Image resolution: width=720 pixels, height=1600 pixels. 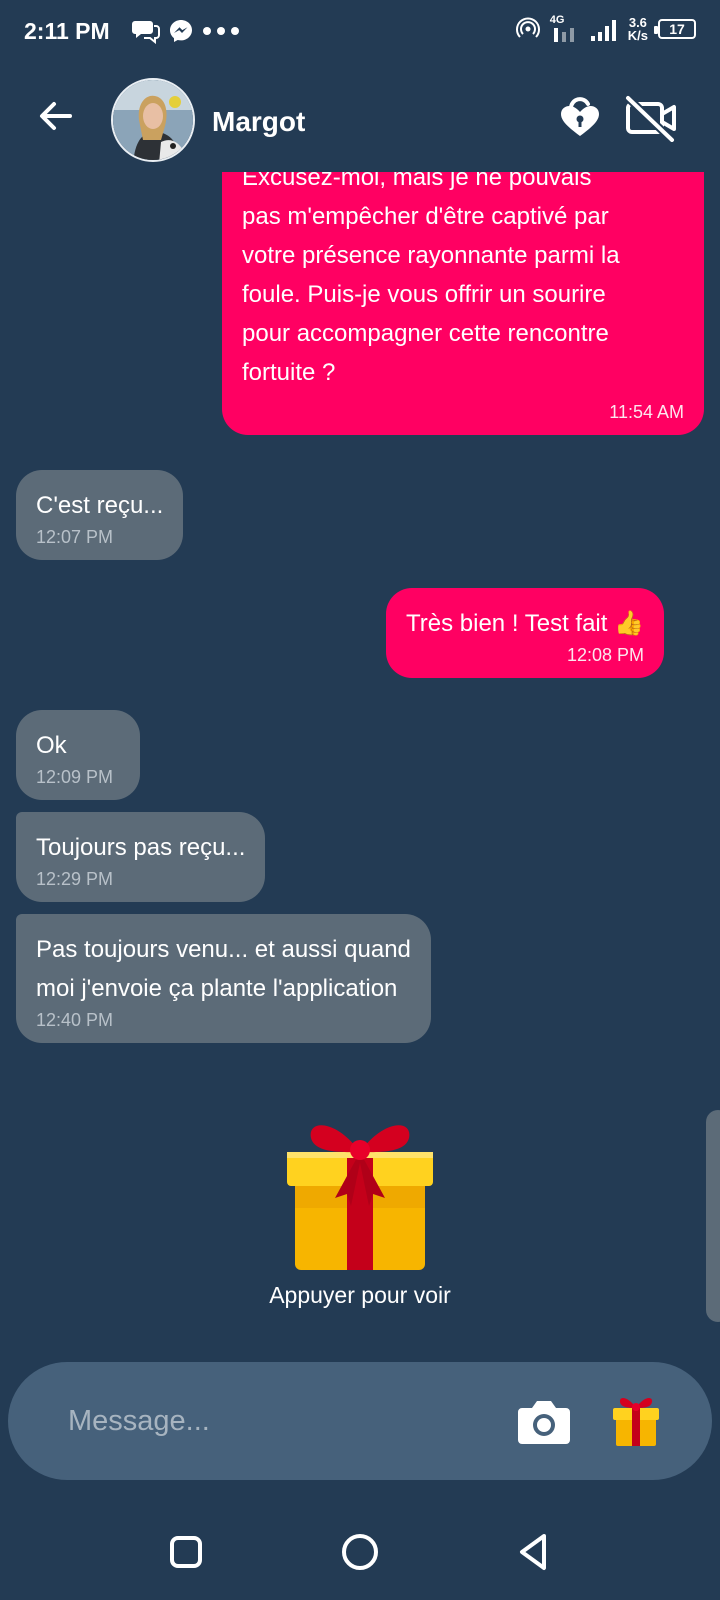 I want to click on battery-level: 17, so click(x=677, y=29).